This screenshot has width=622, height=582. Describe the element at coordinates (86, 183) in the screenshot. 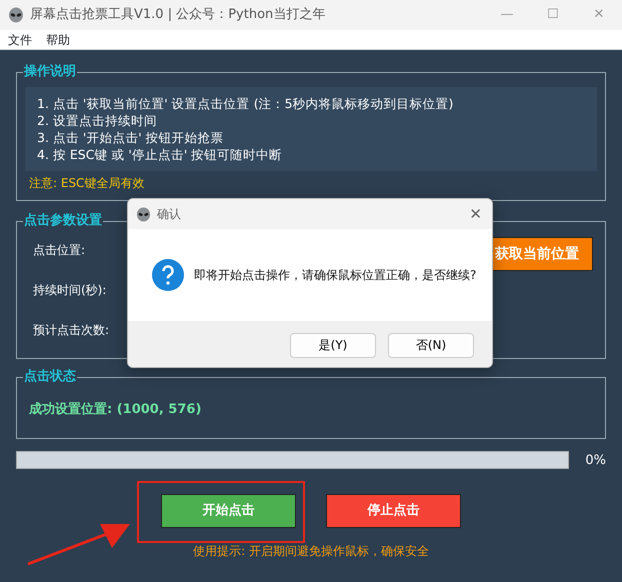

I see `note-text: 注意: ESC键全局有效` at that location.